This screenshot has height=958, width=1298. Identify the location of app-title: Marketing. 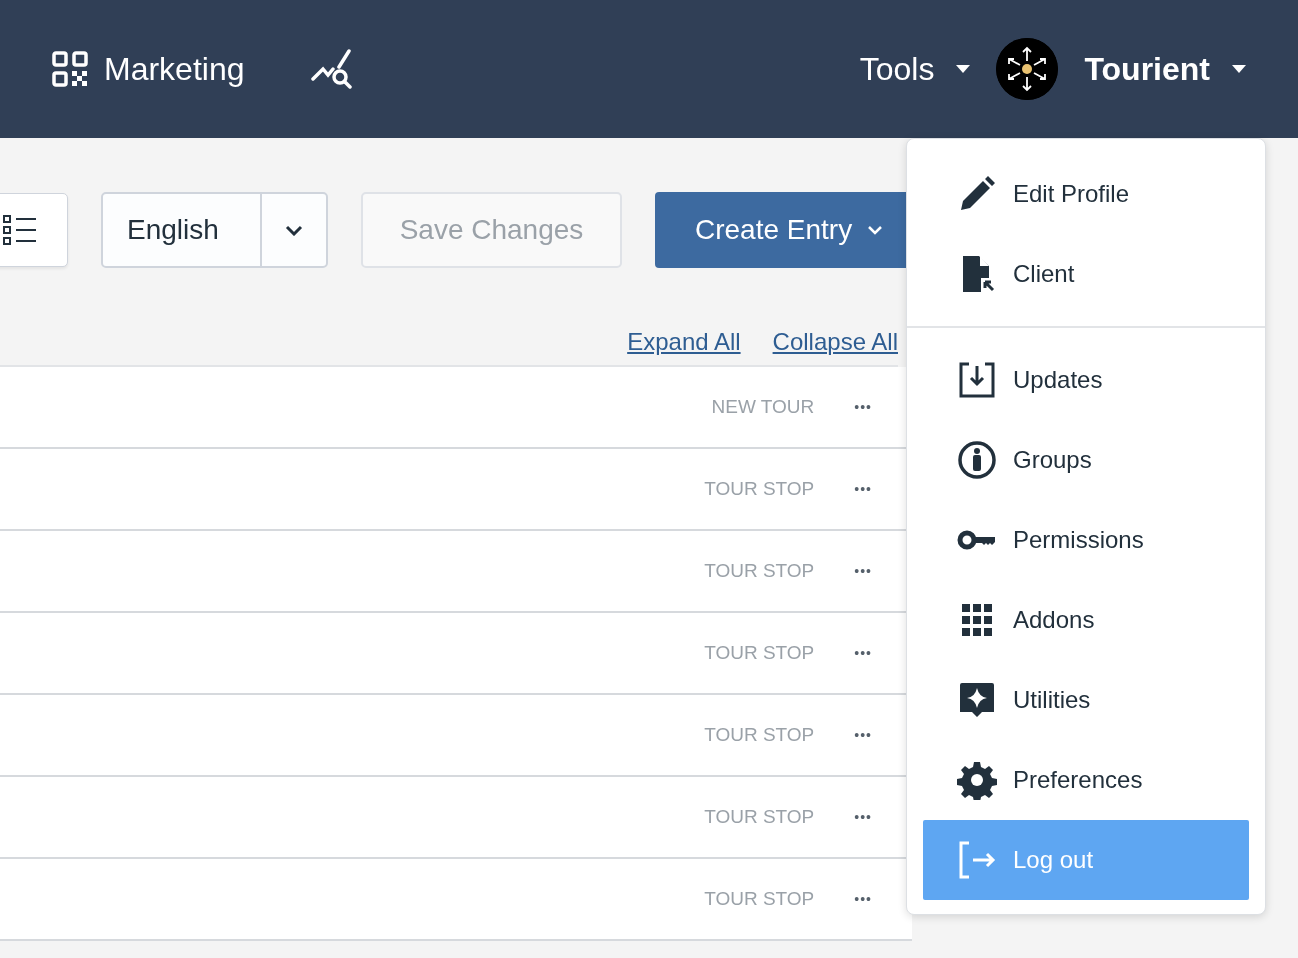
(174, 69).